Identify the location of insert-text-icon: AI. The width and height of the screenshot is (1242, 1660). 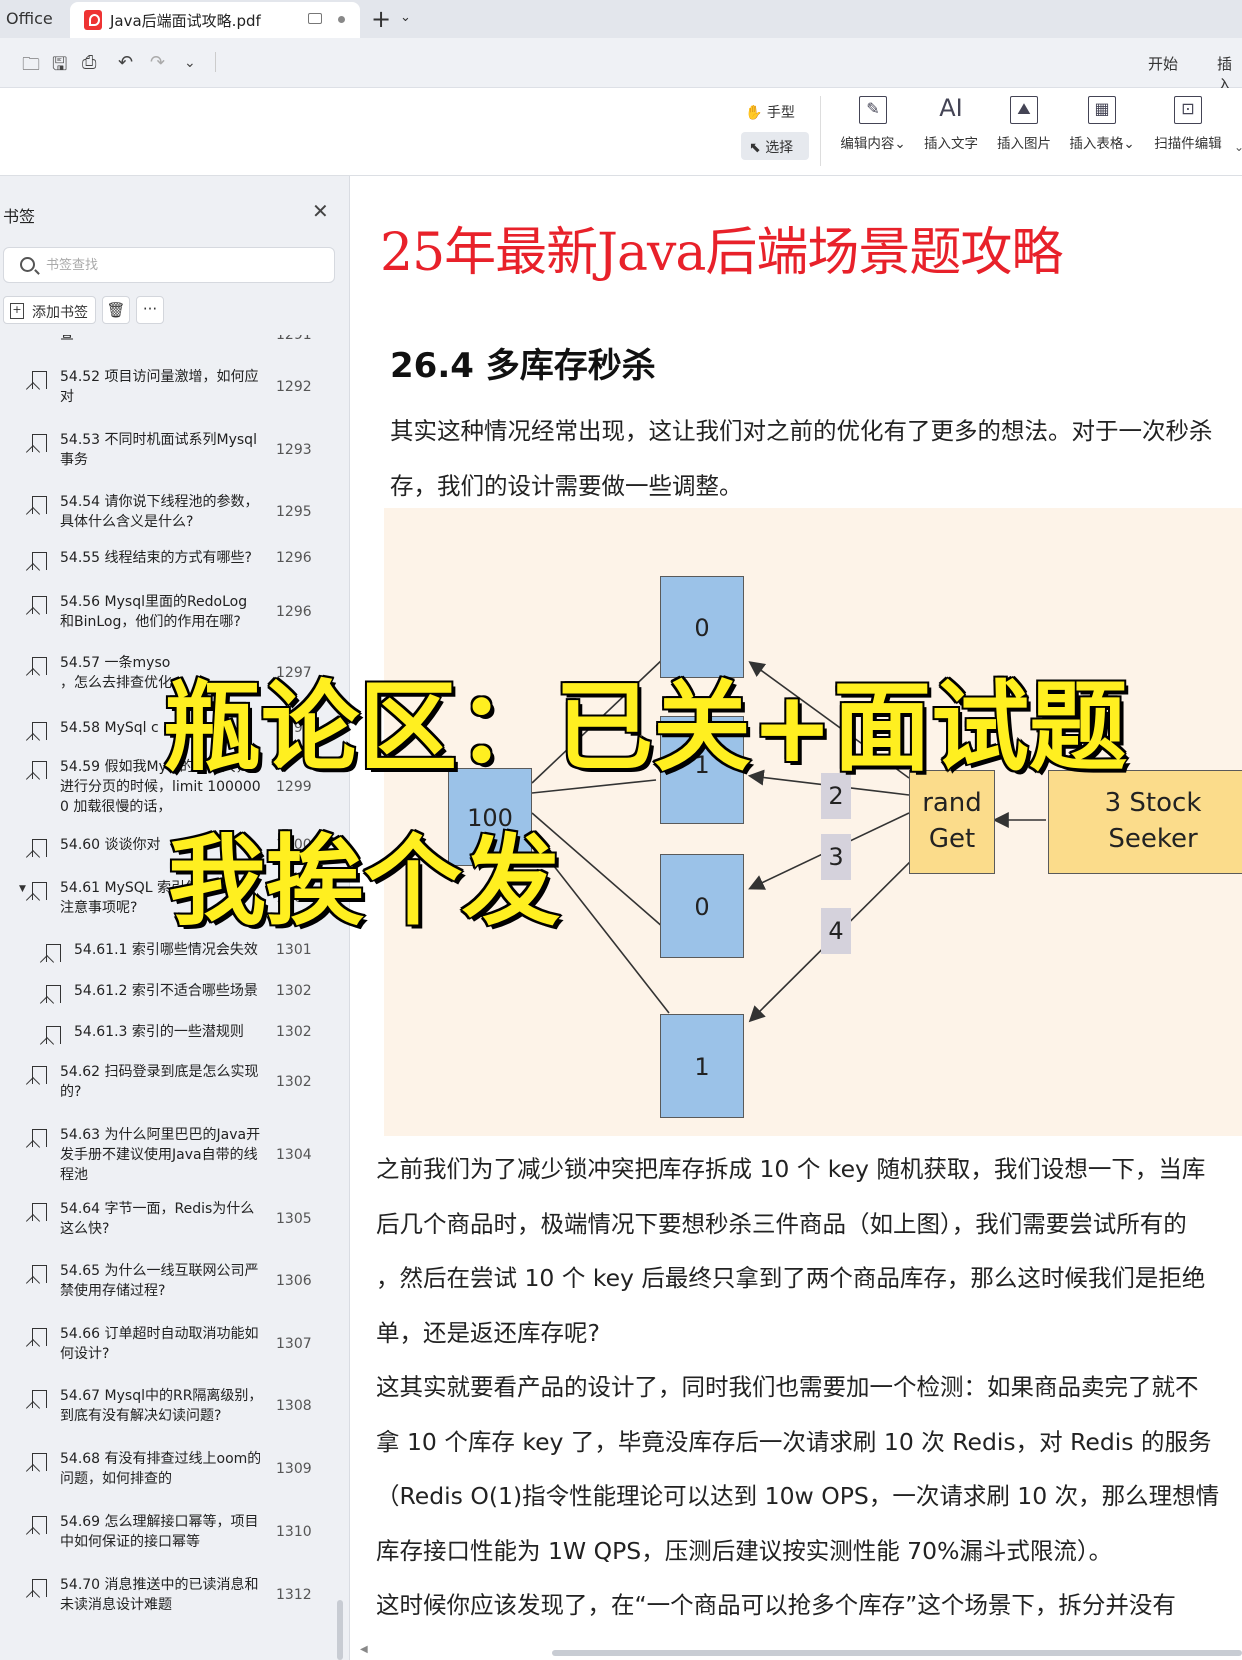
(951, 108).